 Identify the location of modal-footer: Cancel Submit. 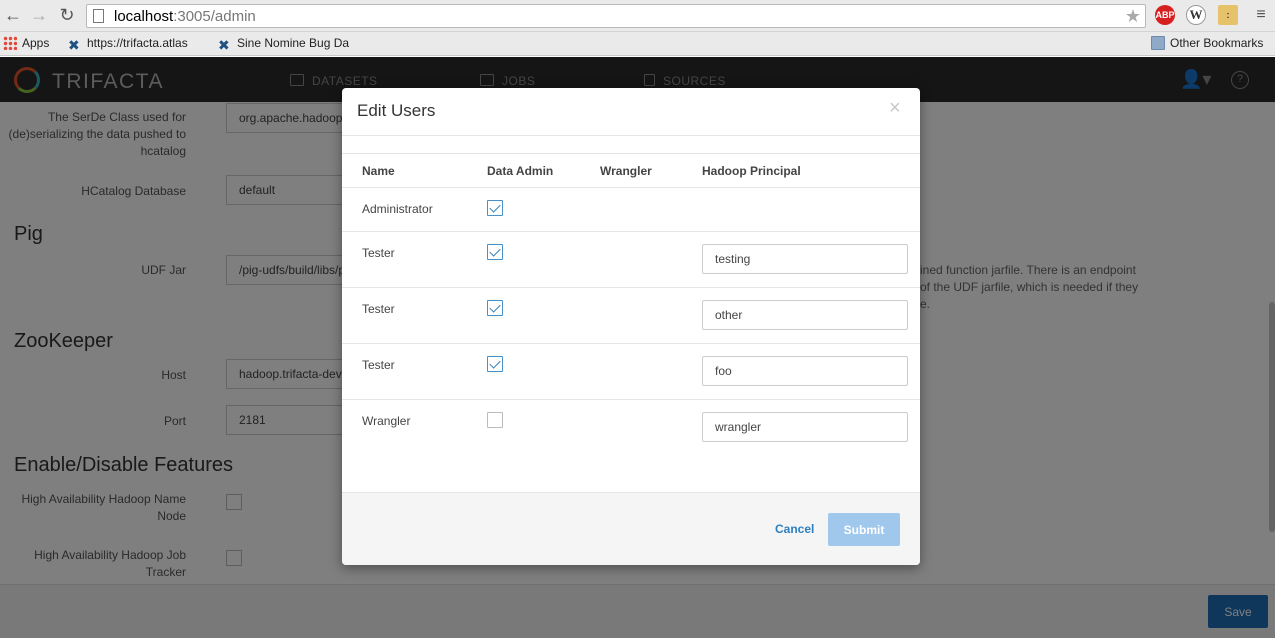
(631, 528).